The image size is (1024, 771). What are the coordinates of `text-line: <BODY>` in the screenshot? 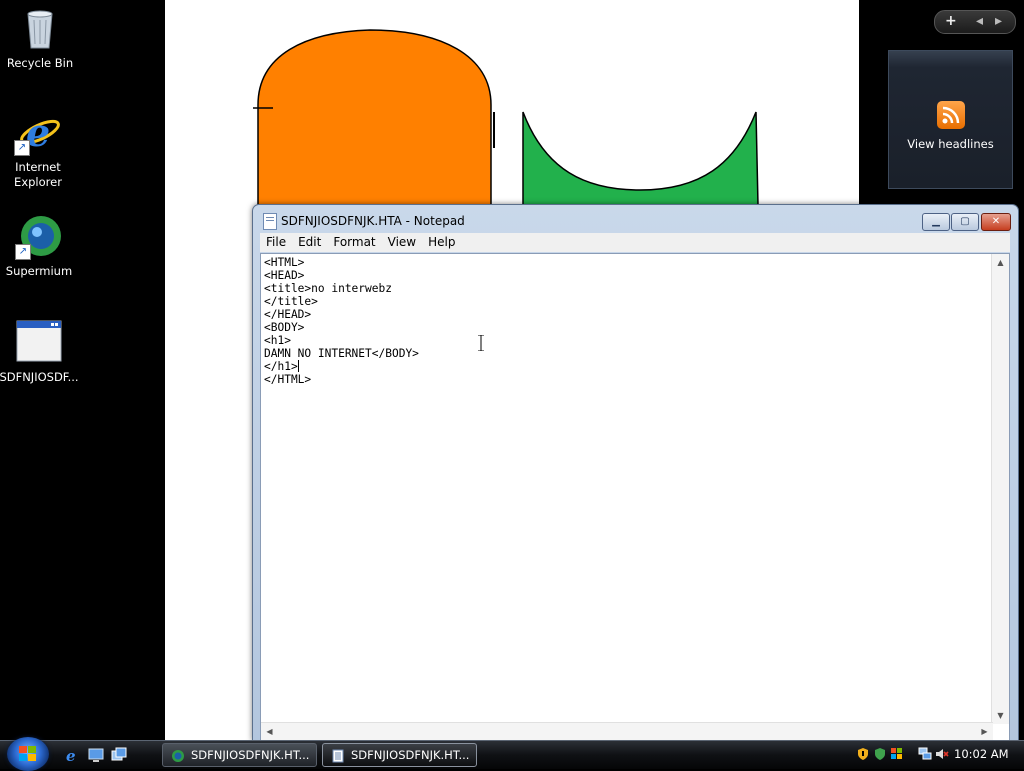 It's located at (284, 327).